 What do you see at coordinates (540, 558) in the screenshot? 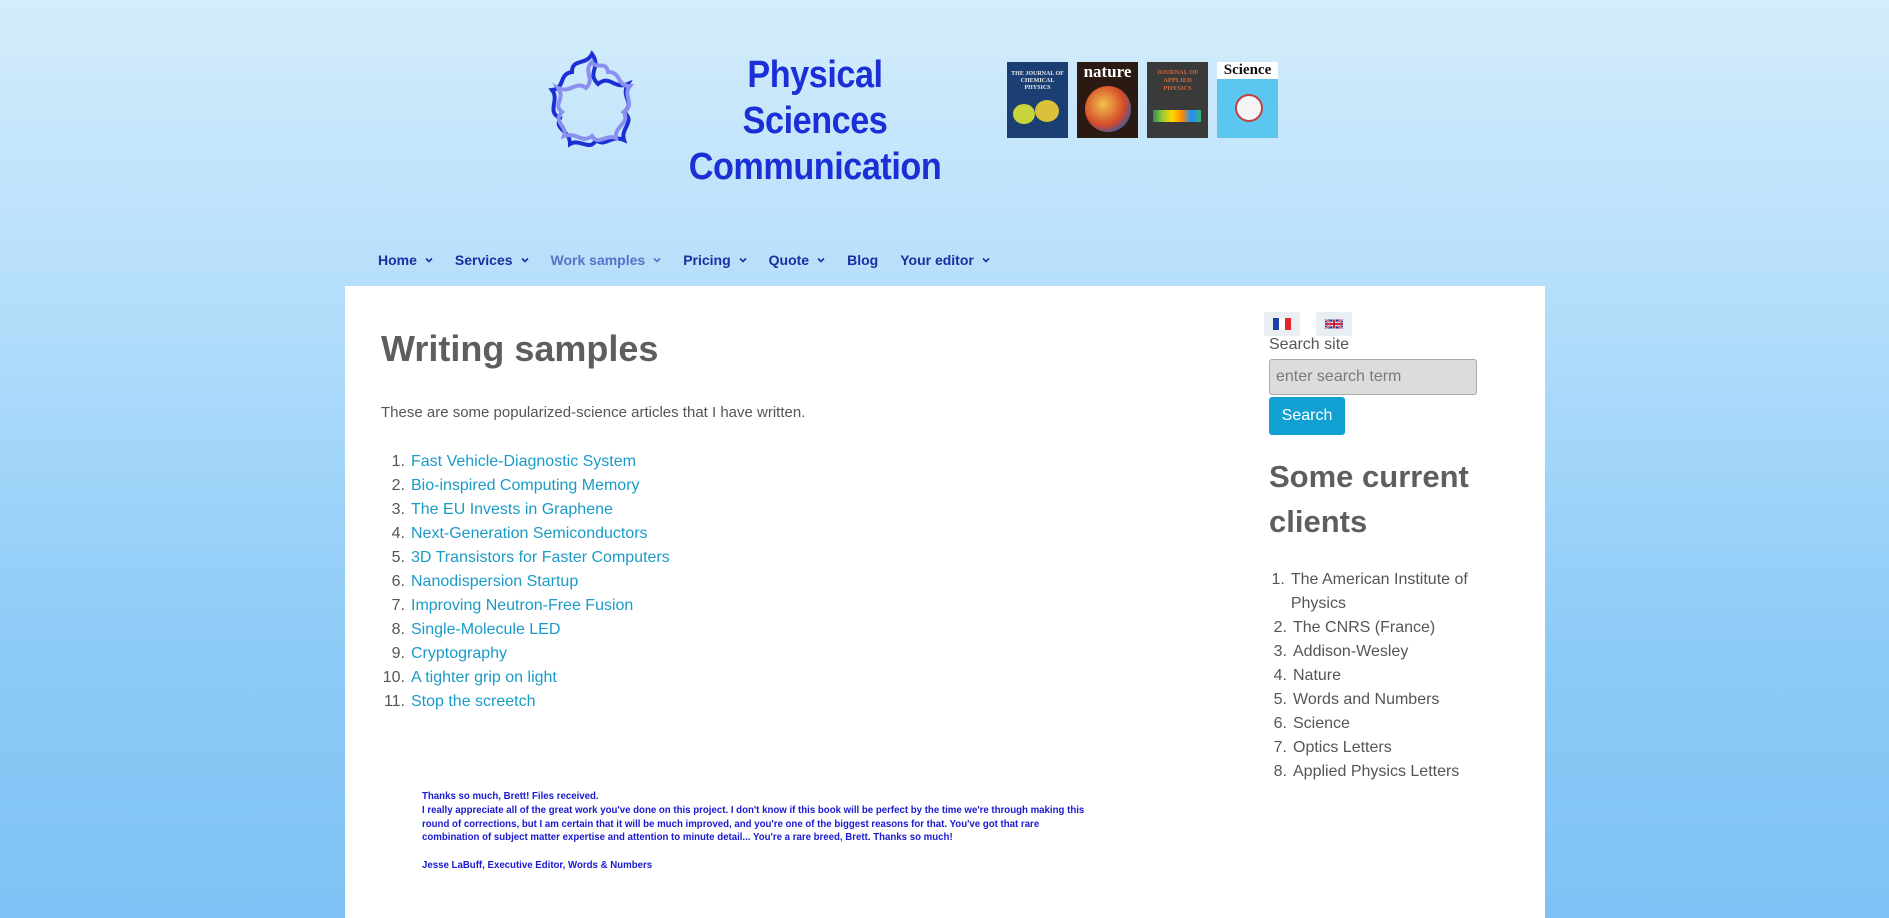
I see `article-link: 3D Transistors for Faster Computers` at bounding box center [540, 558].